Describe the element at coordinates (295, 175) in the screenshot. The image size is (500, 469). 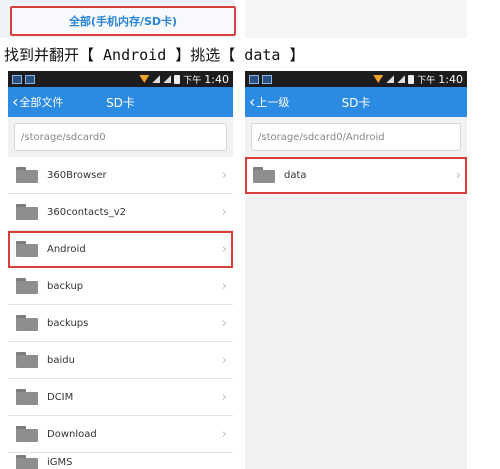
I see `folder-name: data` at that location.